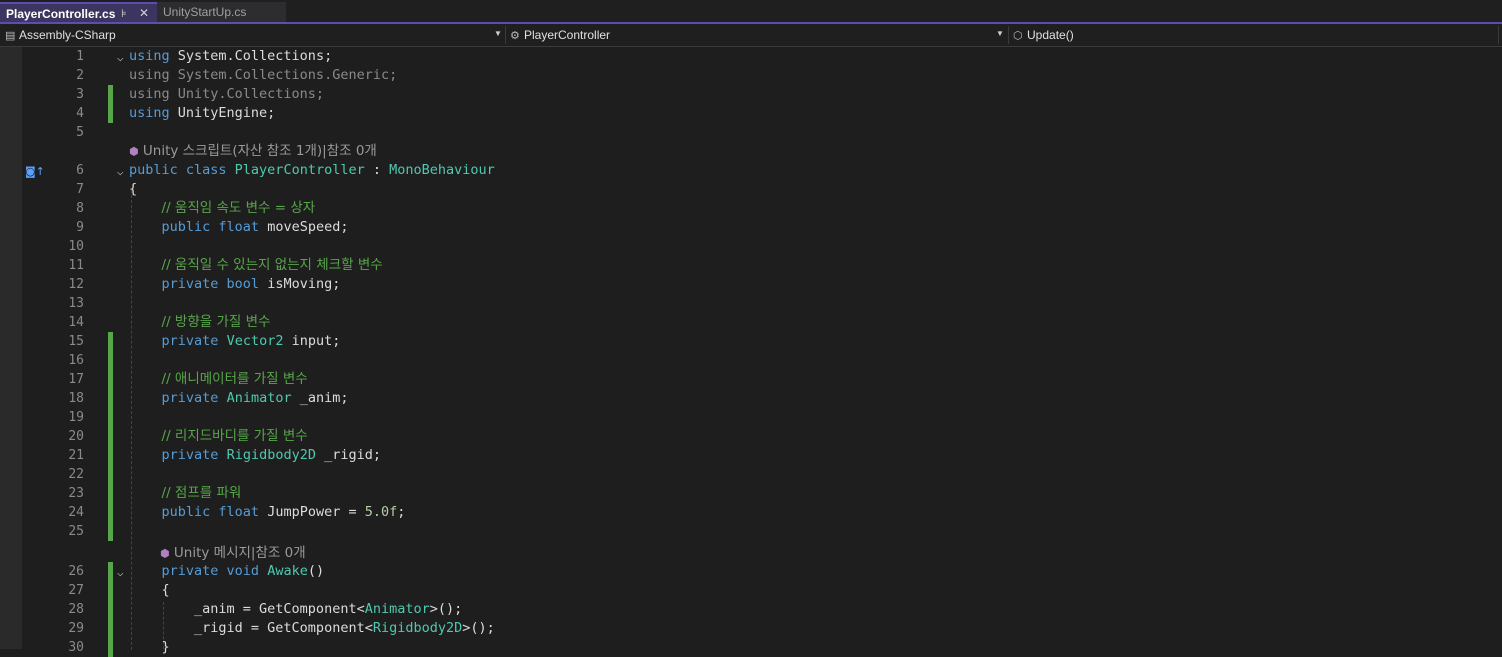 This screenshot has height=657, width=1502. I want to click on code-line: 10, so click(751, 246).